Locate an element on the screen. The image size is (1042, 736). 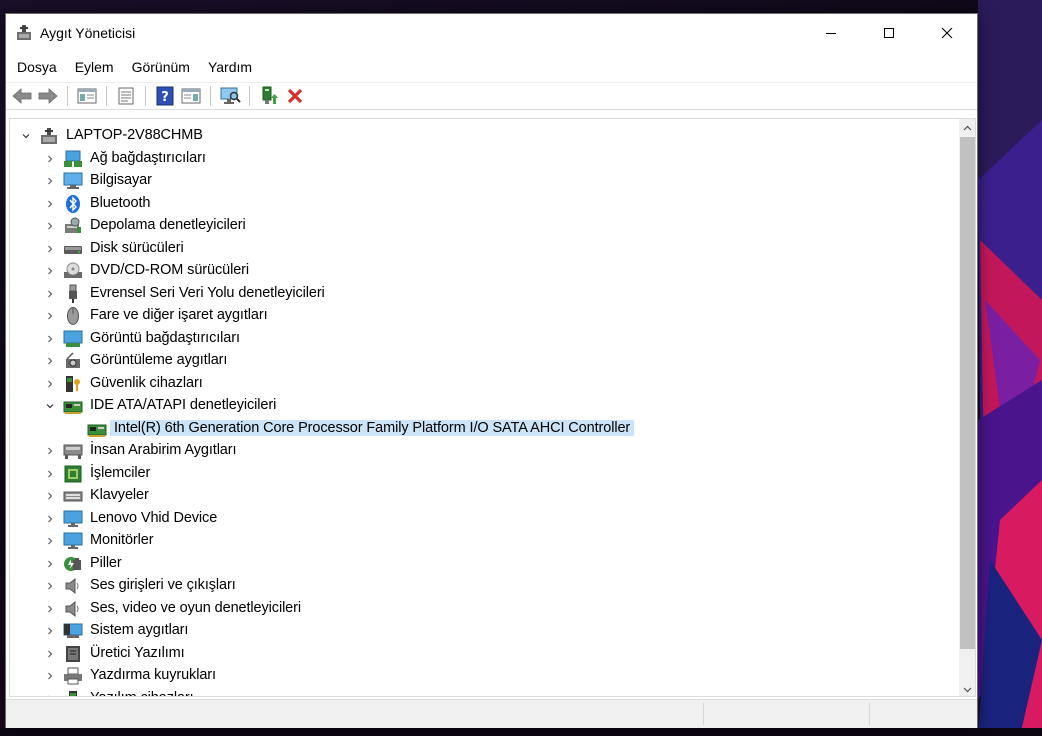
tree-category-item: Monitörler is located at coordinates (480, 541).